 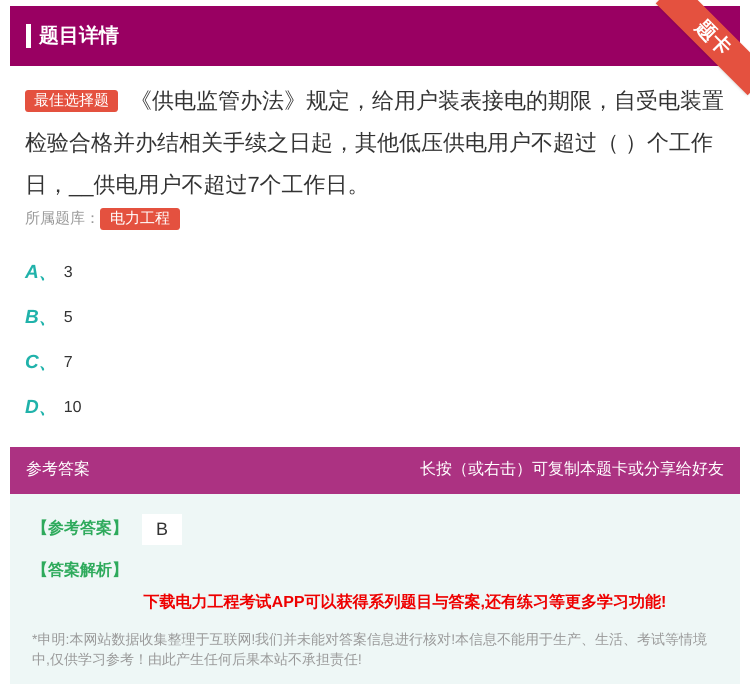 I want to click on option-letter: B、, so click(x=41, y=318).